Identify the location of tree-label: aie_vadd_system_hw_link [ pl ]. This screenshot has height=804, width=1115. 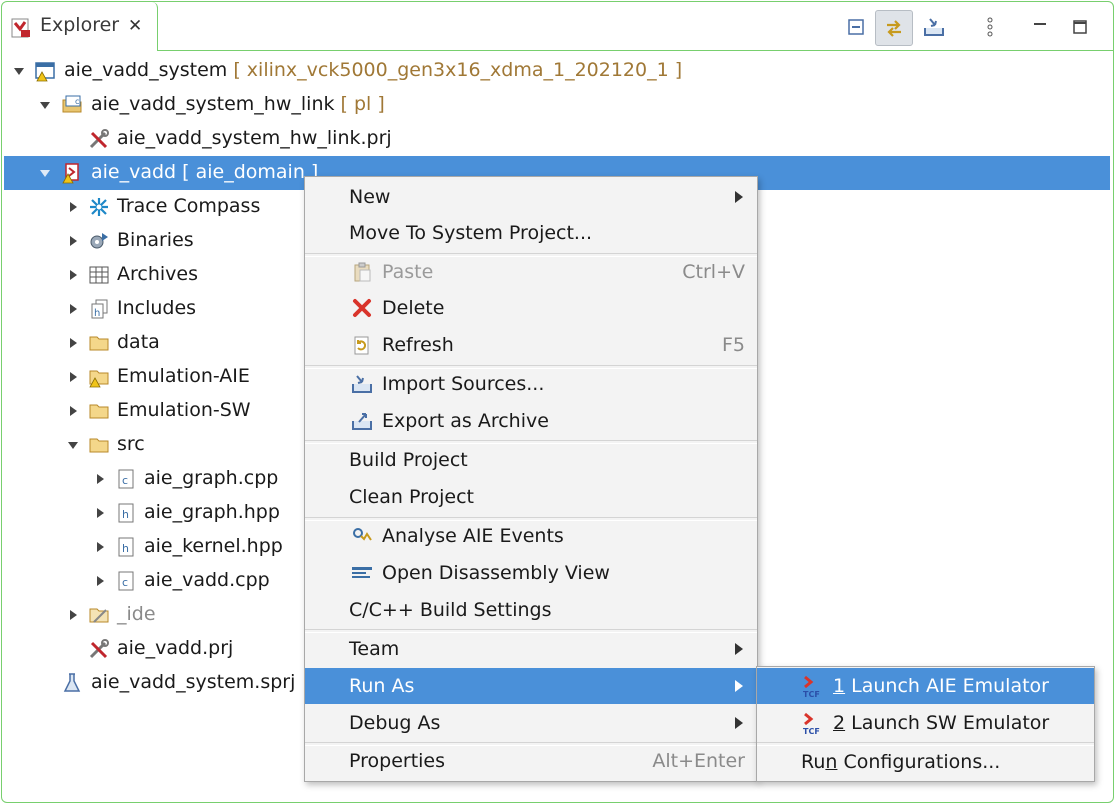
(238, 104).